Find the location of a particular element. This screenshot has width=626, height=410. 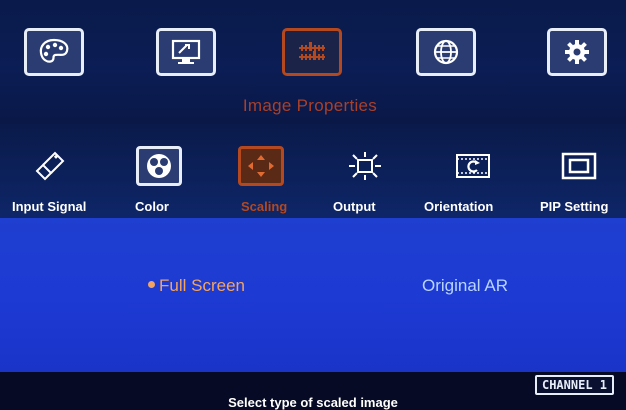

sub-menu-pip-setting: PIP Setting is located at coordinates (574, 206).